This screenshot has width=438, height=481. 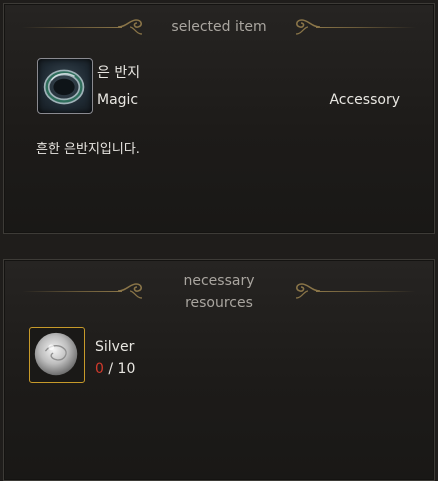 I want to click on resource-need-count: 10, so click(x=126, y=369).